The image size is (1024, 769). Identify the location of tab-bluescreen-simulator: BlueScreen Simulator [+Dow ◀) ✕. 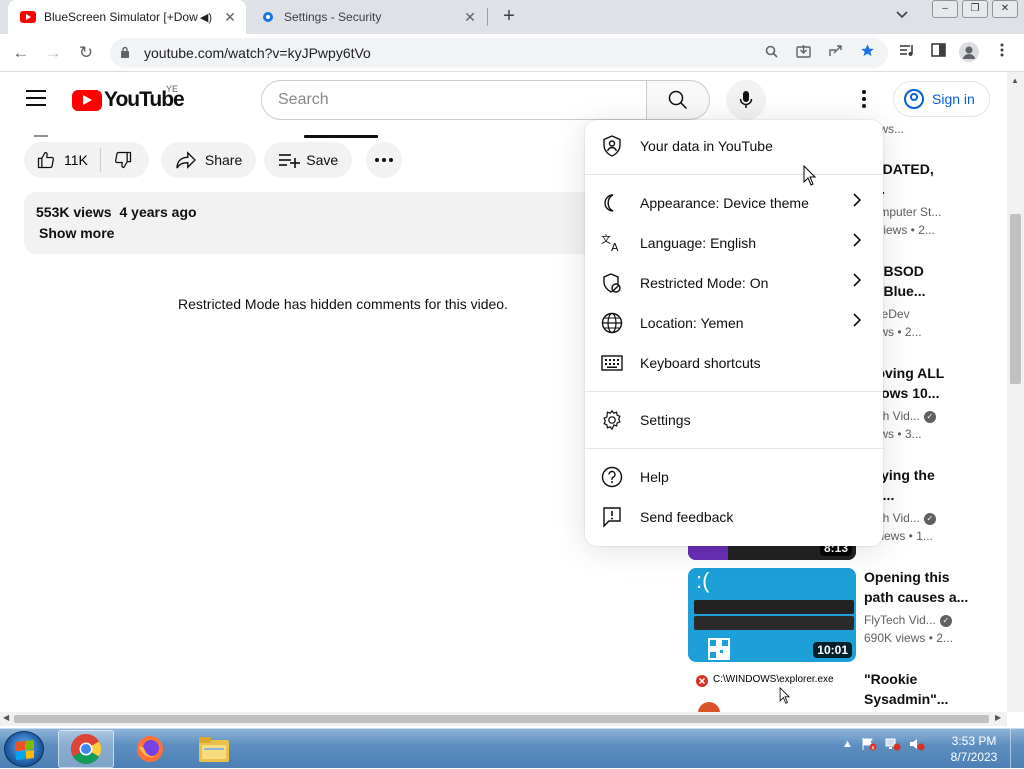
(127, 17).